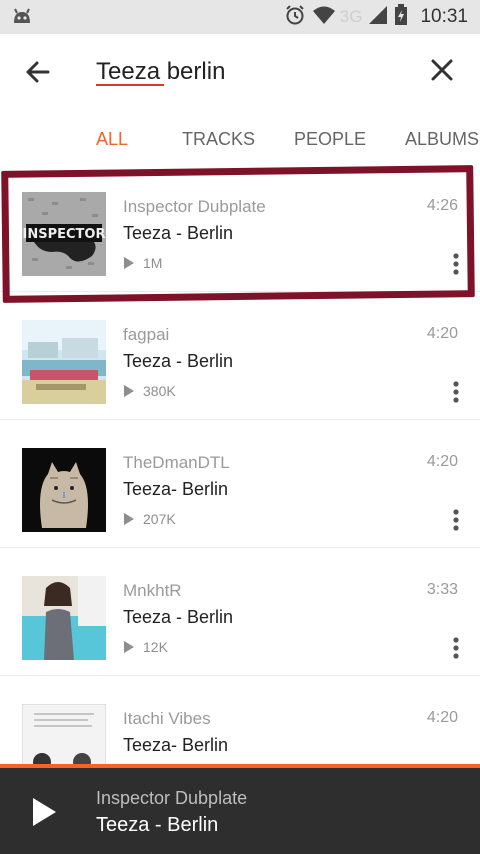 The image size is (480, 854). I want to click on mini-play-button, so click(44, 812).